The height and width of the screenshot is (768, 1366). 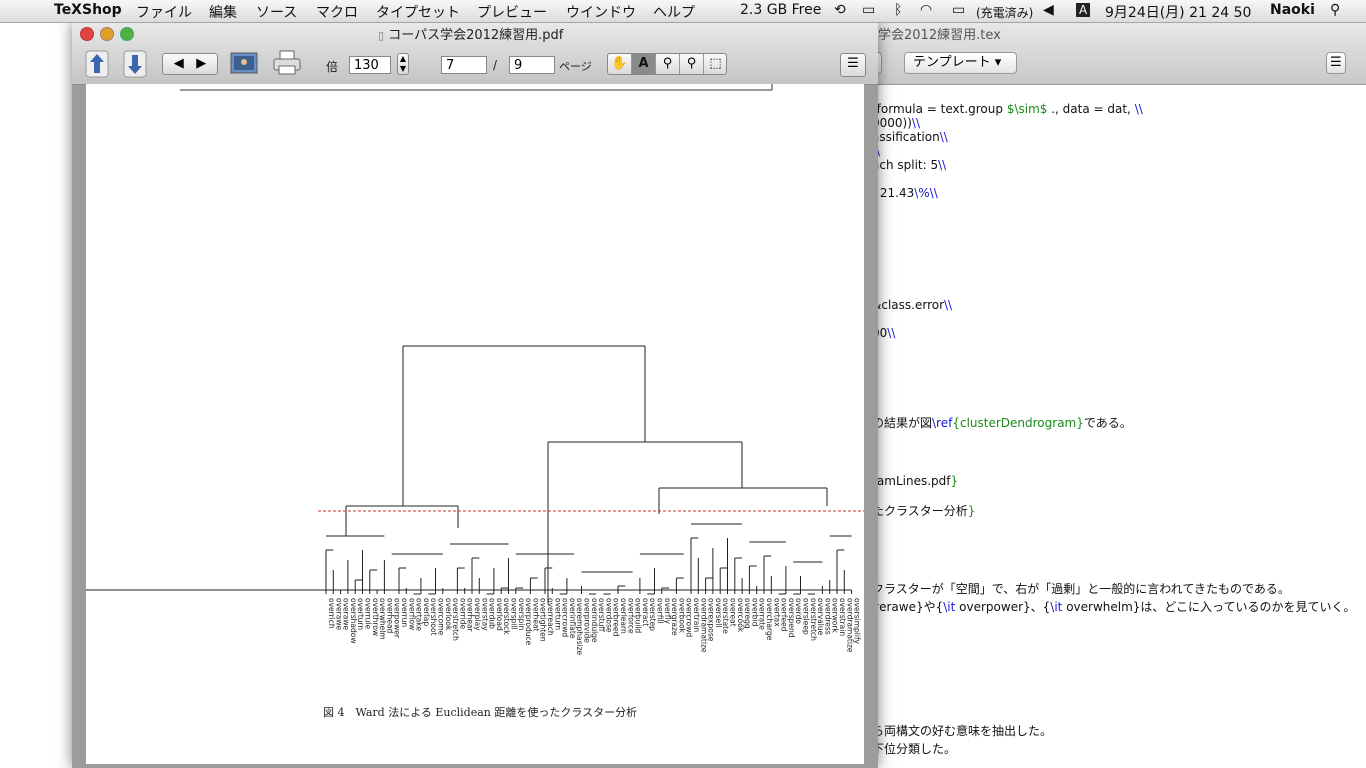 I want to click on tex-token: \%\\, so click(x=926, y=193).